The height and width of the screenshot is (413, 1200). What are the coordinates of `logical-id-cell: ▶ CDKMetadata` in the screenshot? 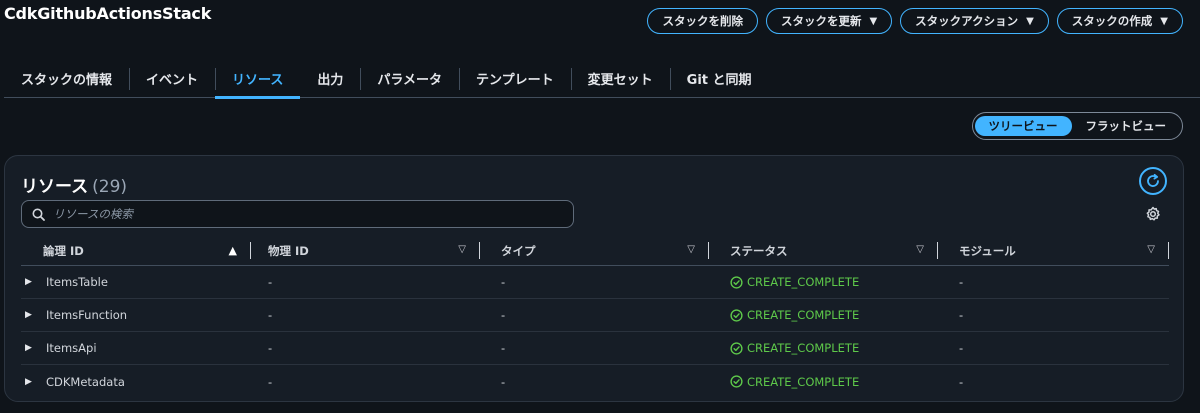 It's located at (136, 382).